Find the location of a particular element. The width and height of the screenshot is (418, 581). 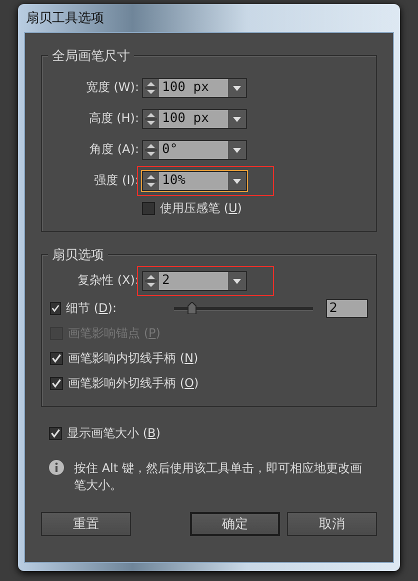

field-label: 角度 (A): is located at coordinates (114, 149).